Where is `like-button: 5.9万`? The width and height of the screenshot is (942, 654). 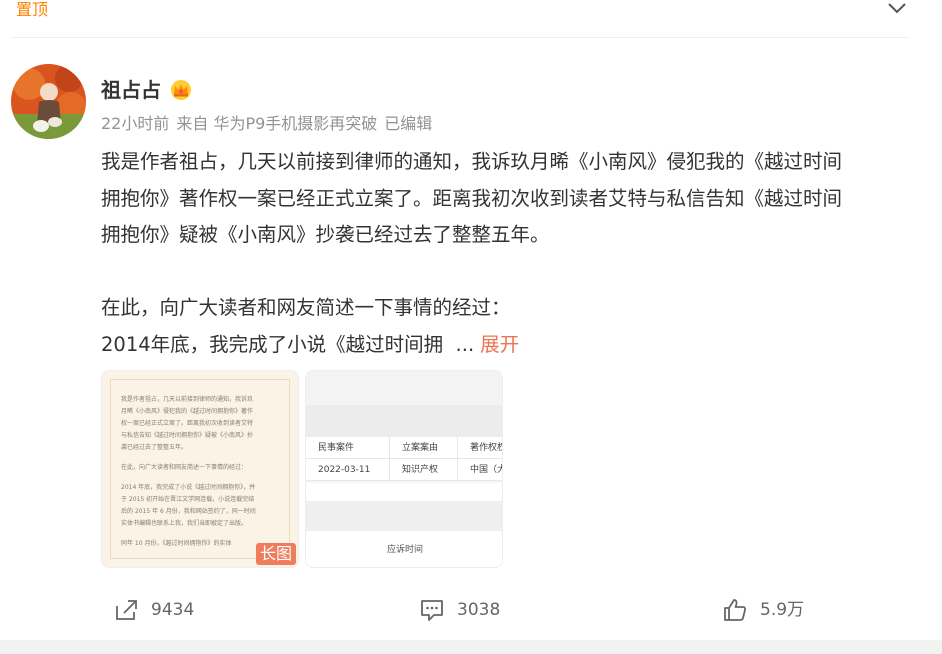
like-button: 5.9万 is located at coordinates (763, 610).